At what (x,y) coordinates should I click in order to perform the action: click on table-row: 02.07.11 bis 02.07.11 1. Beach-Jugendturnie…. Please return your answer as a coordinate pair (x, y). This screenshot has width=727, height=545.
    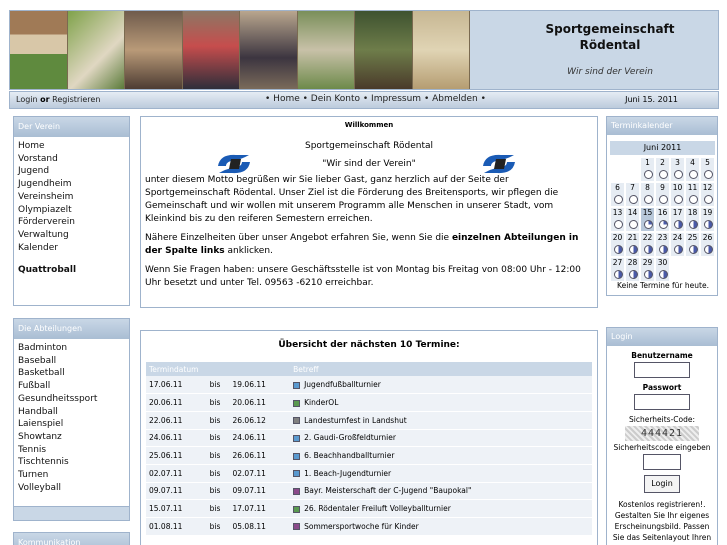
    Looking at the image, I should click on (369, 473).